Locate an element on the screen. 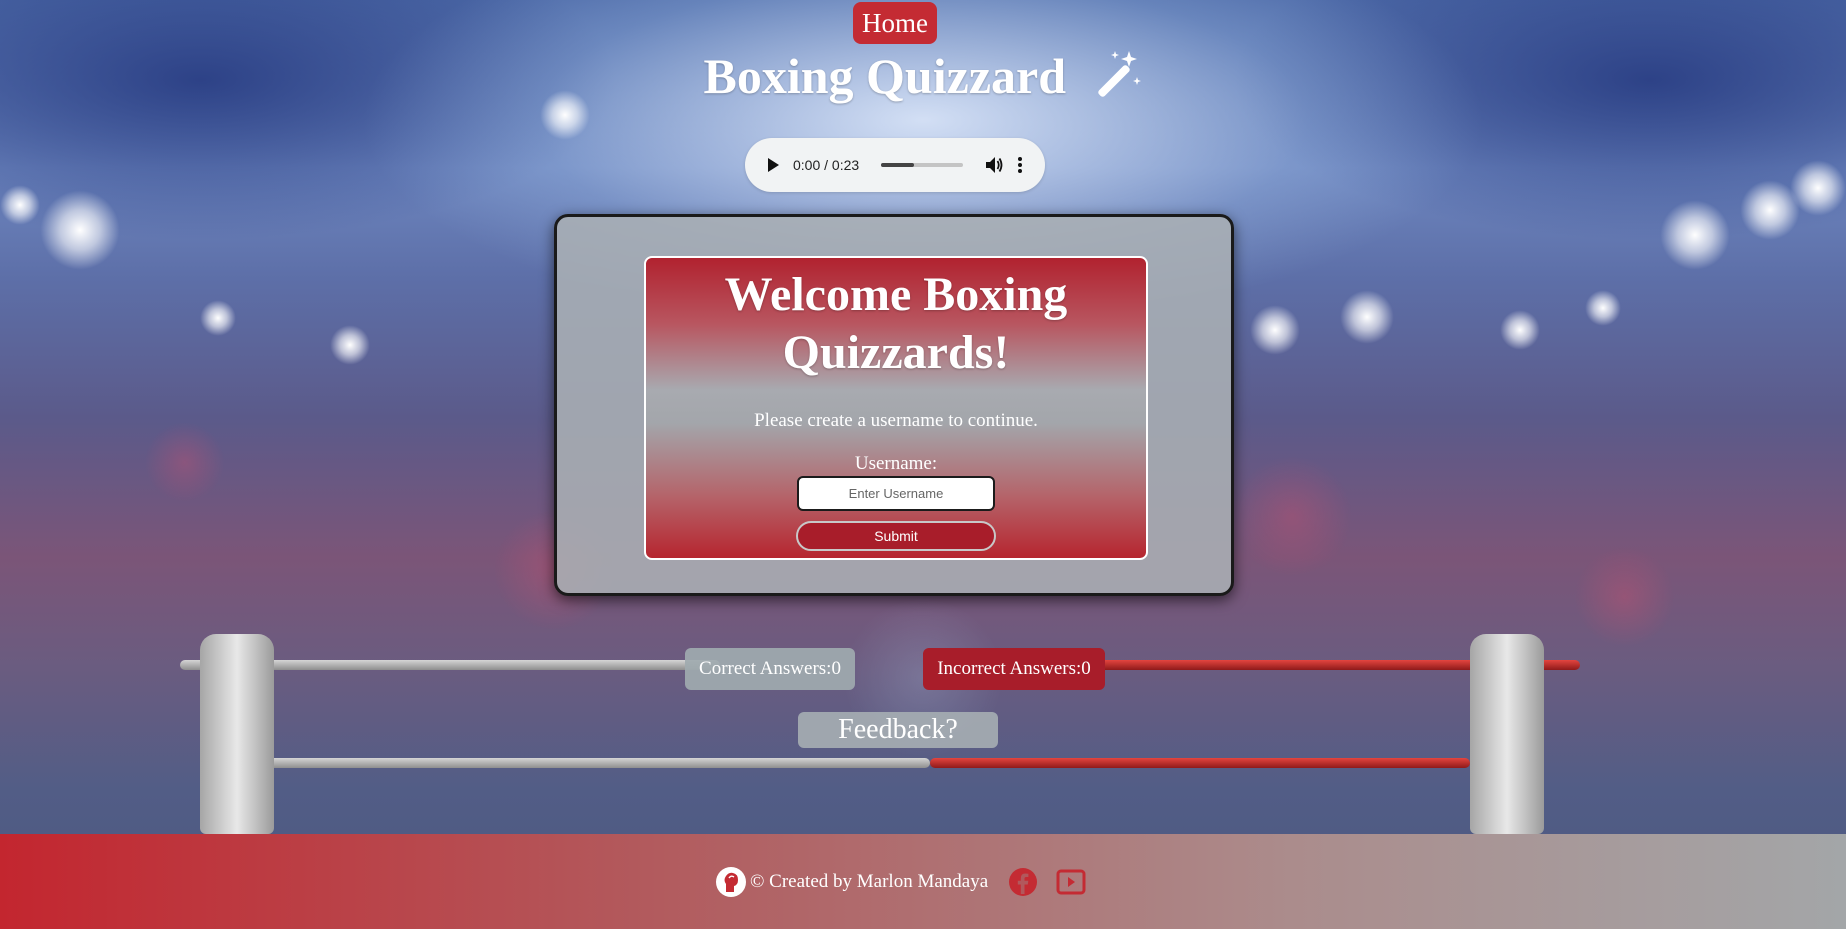  audio-player: 0:00 / 0:23 is located at coordinates (895, 165).